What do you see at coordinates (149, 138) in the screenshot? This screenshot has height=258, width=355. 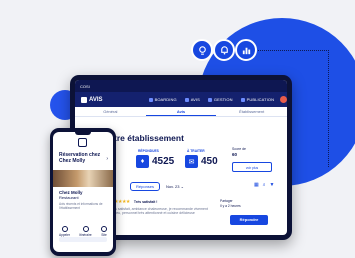 I see `page-title: tre établissement` at bounding box center [149, 138].